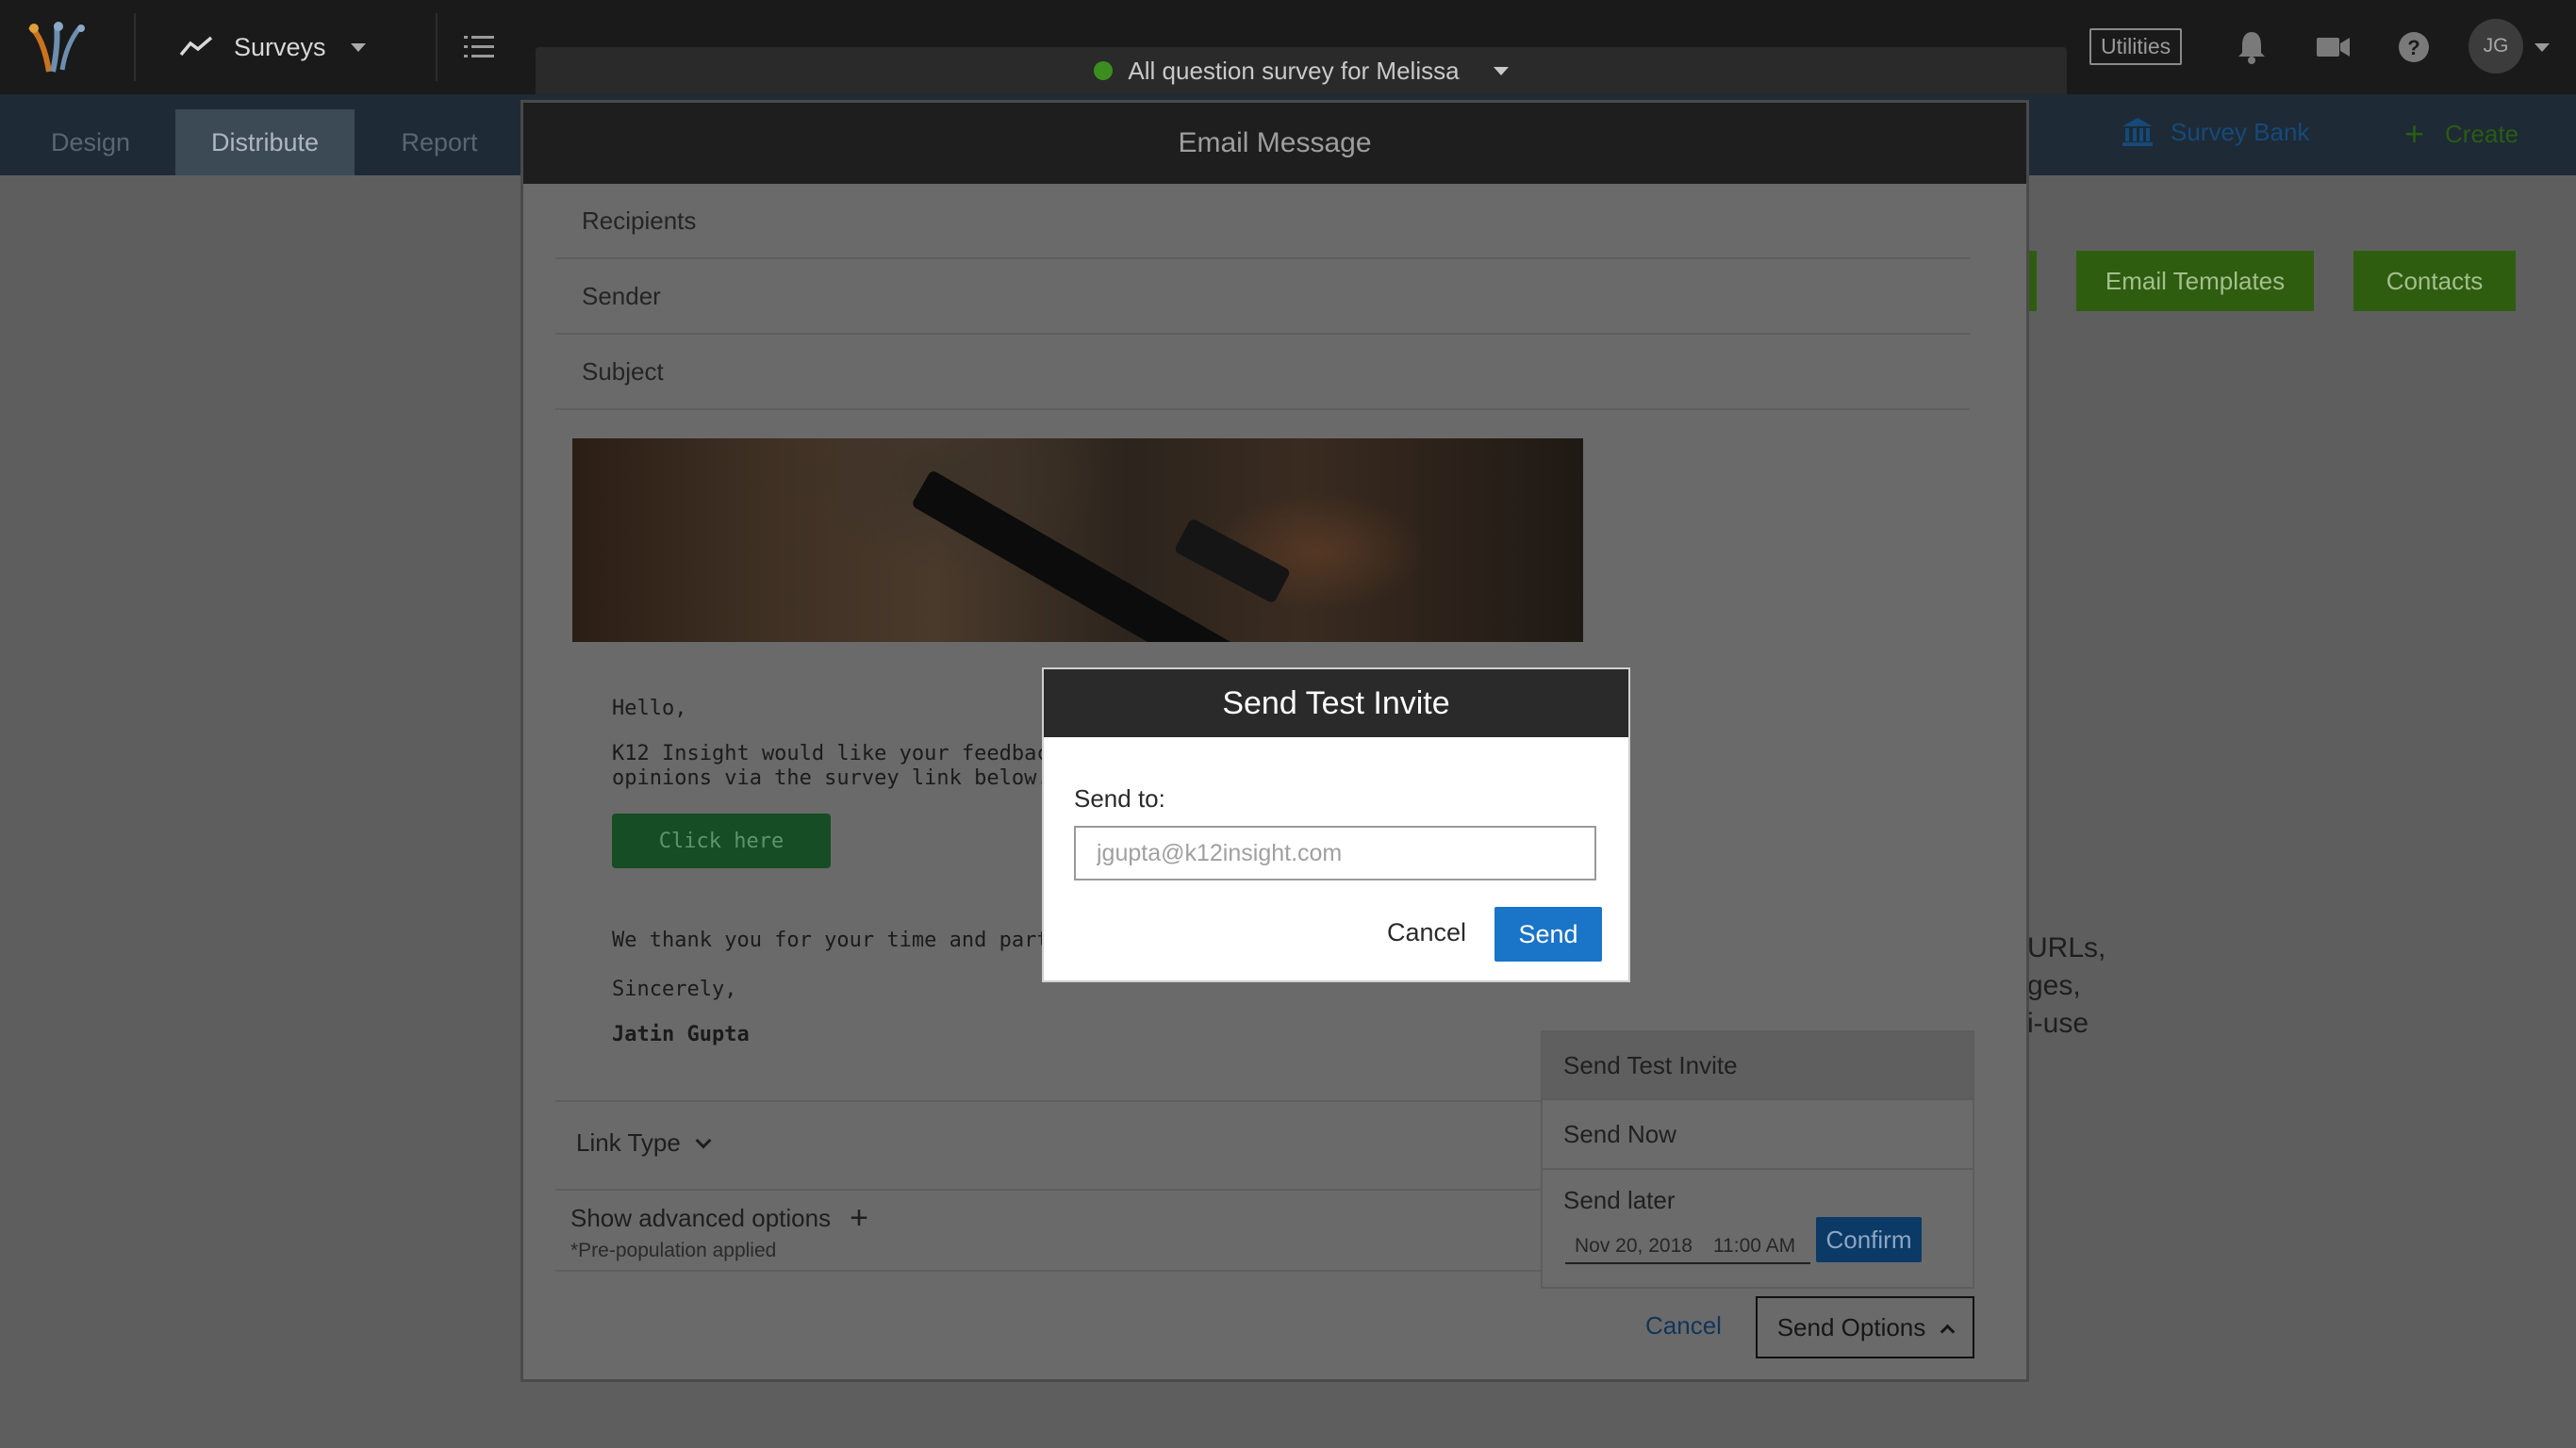  What do you see at coordinates (2434, 281) in the screenshot?
I see `contacts-button: Contacts` at bounding box center [2434, 281].